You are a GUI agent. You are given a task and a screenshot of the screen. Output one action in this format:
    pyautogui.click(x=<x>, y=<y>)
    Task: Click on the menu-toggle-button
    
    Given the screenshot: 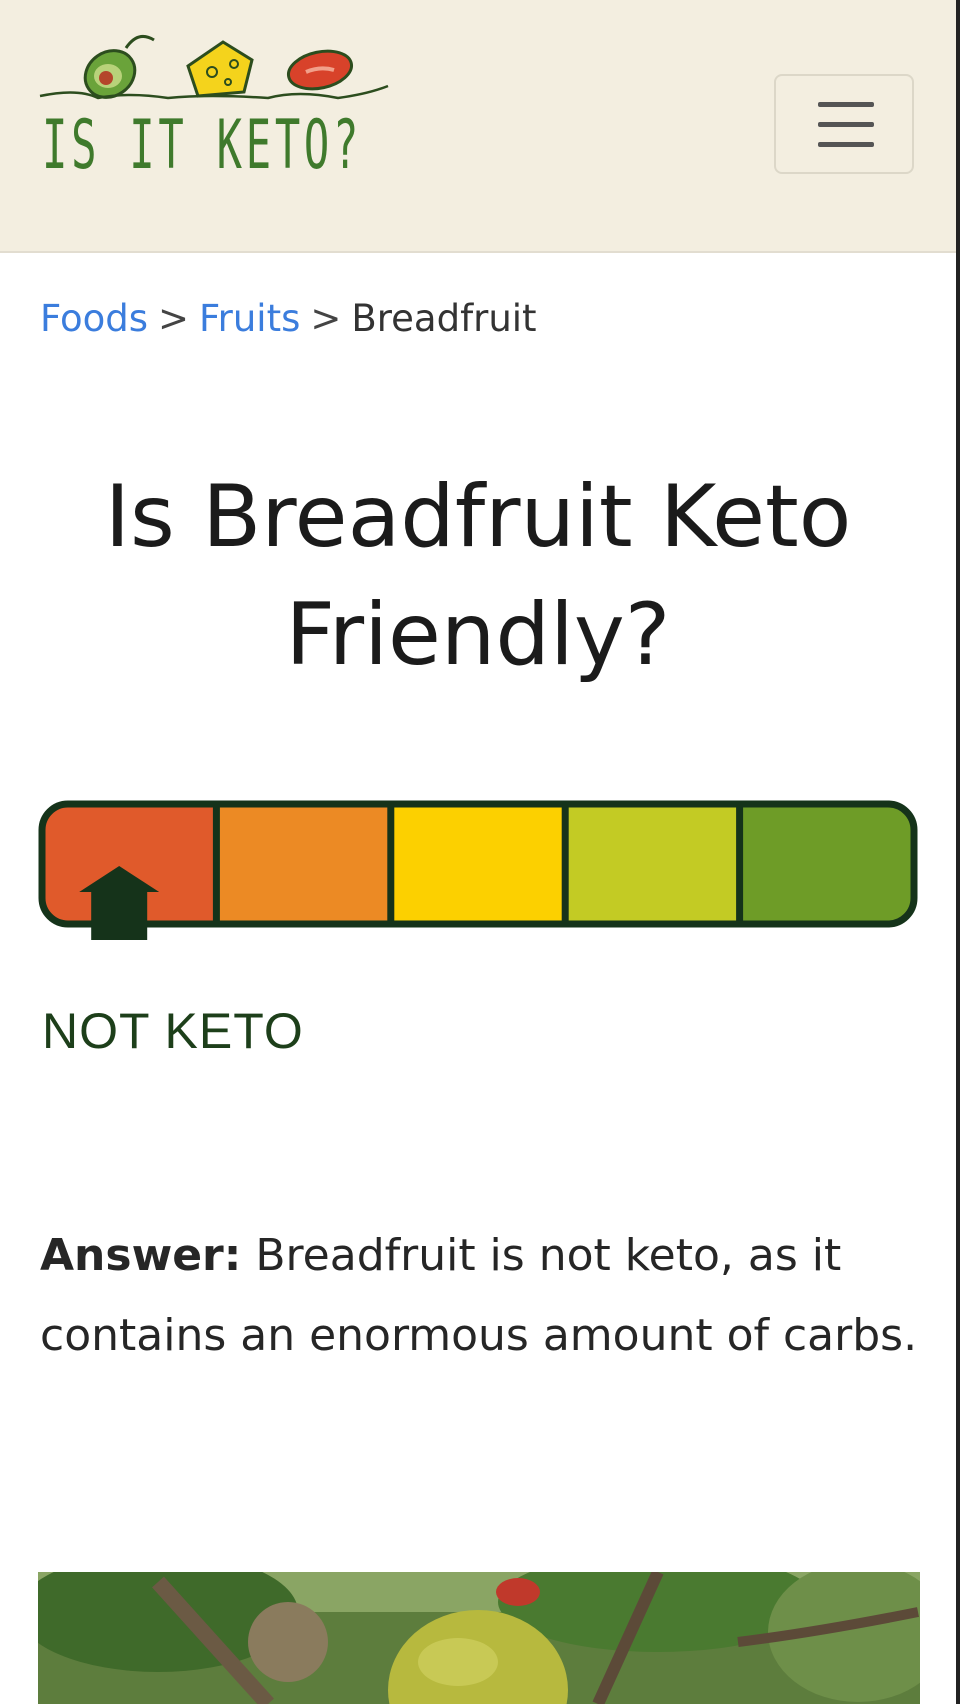 What is the action you would take?
    pyautogui.click(x=844, y=124)
    